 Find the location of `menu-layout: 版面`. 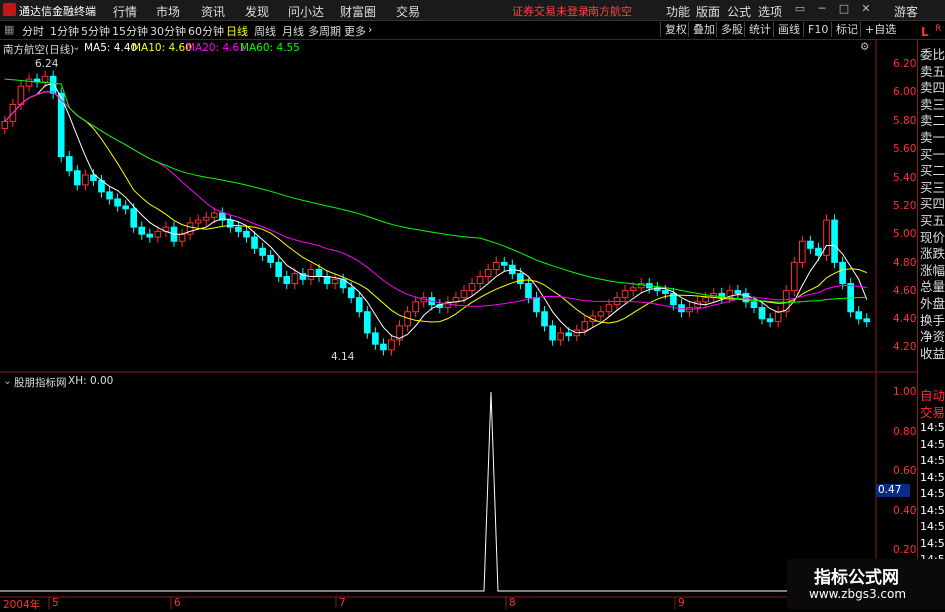

menu-layout: 版面 is located at coordinates (708, 11).